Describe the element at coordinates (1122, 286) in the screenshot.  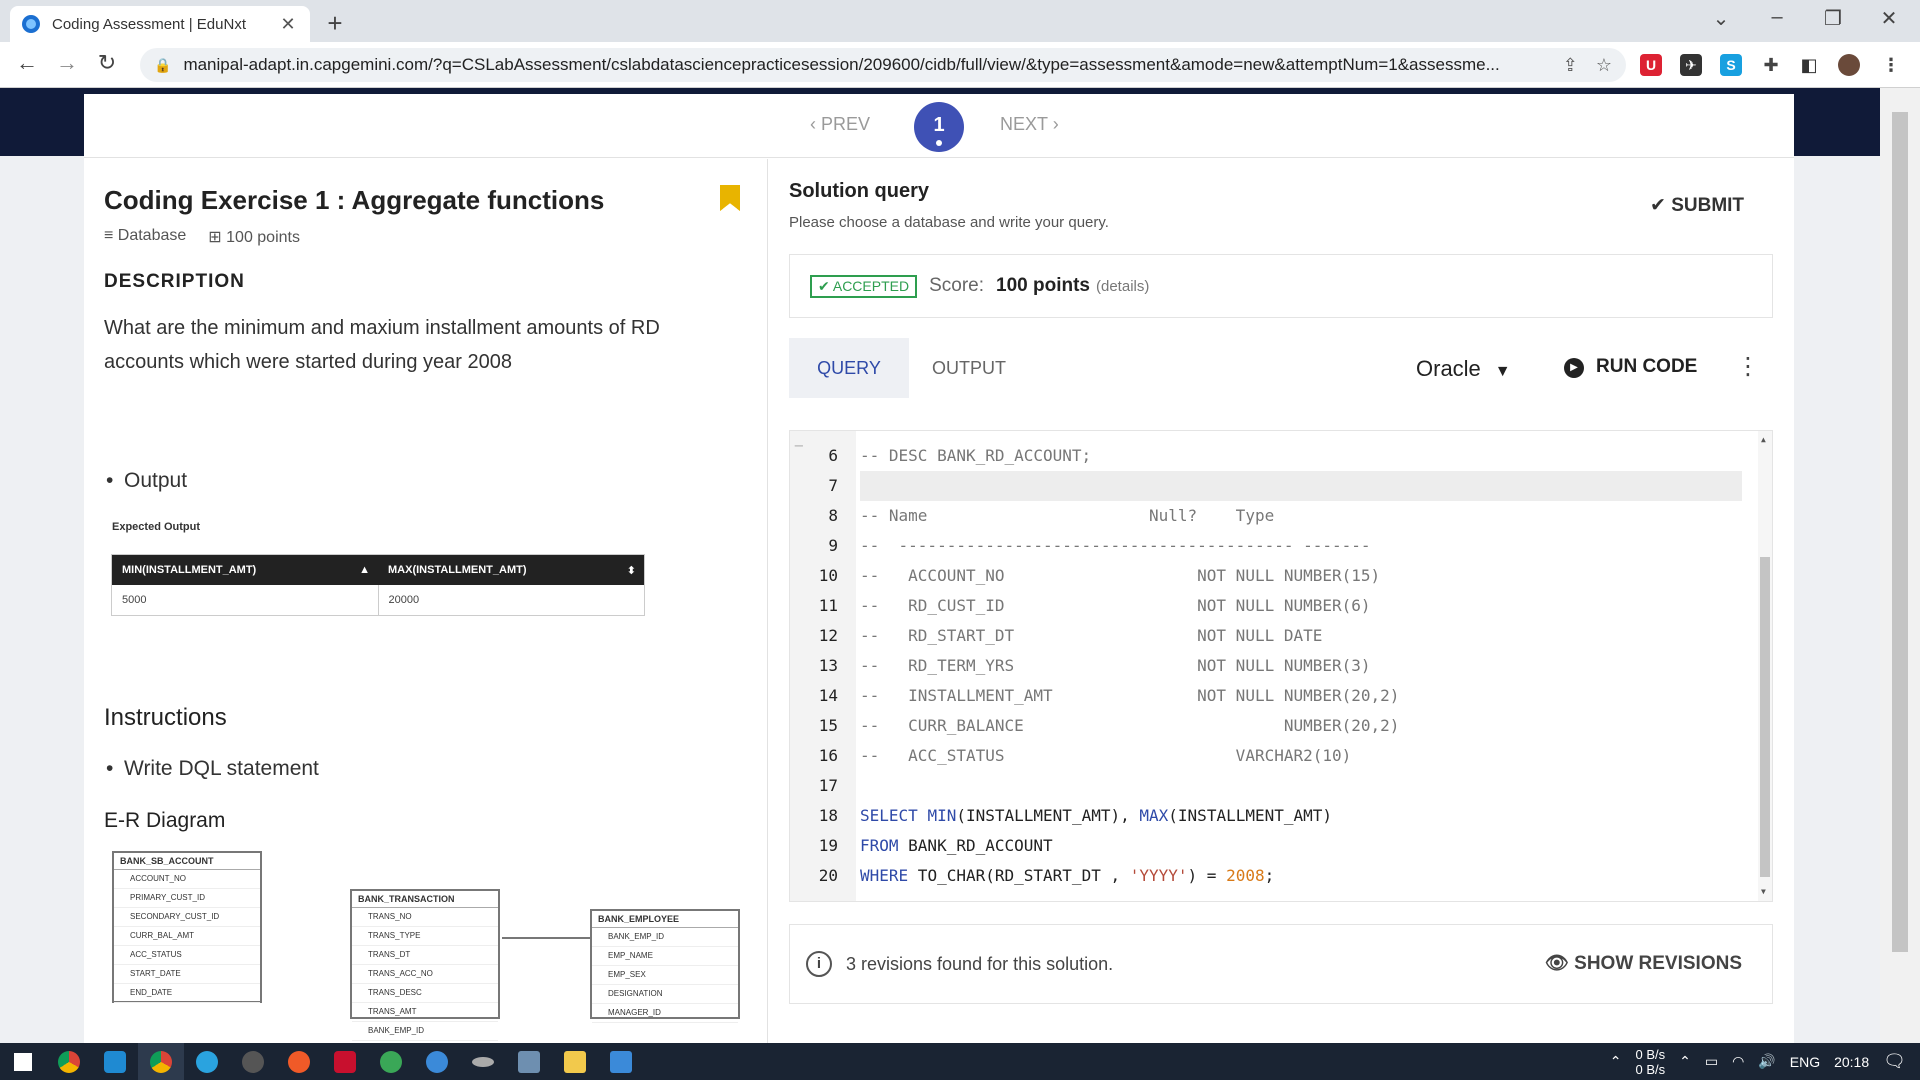
I see `score-details-link: (details)` at that location.